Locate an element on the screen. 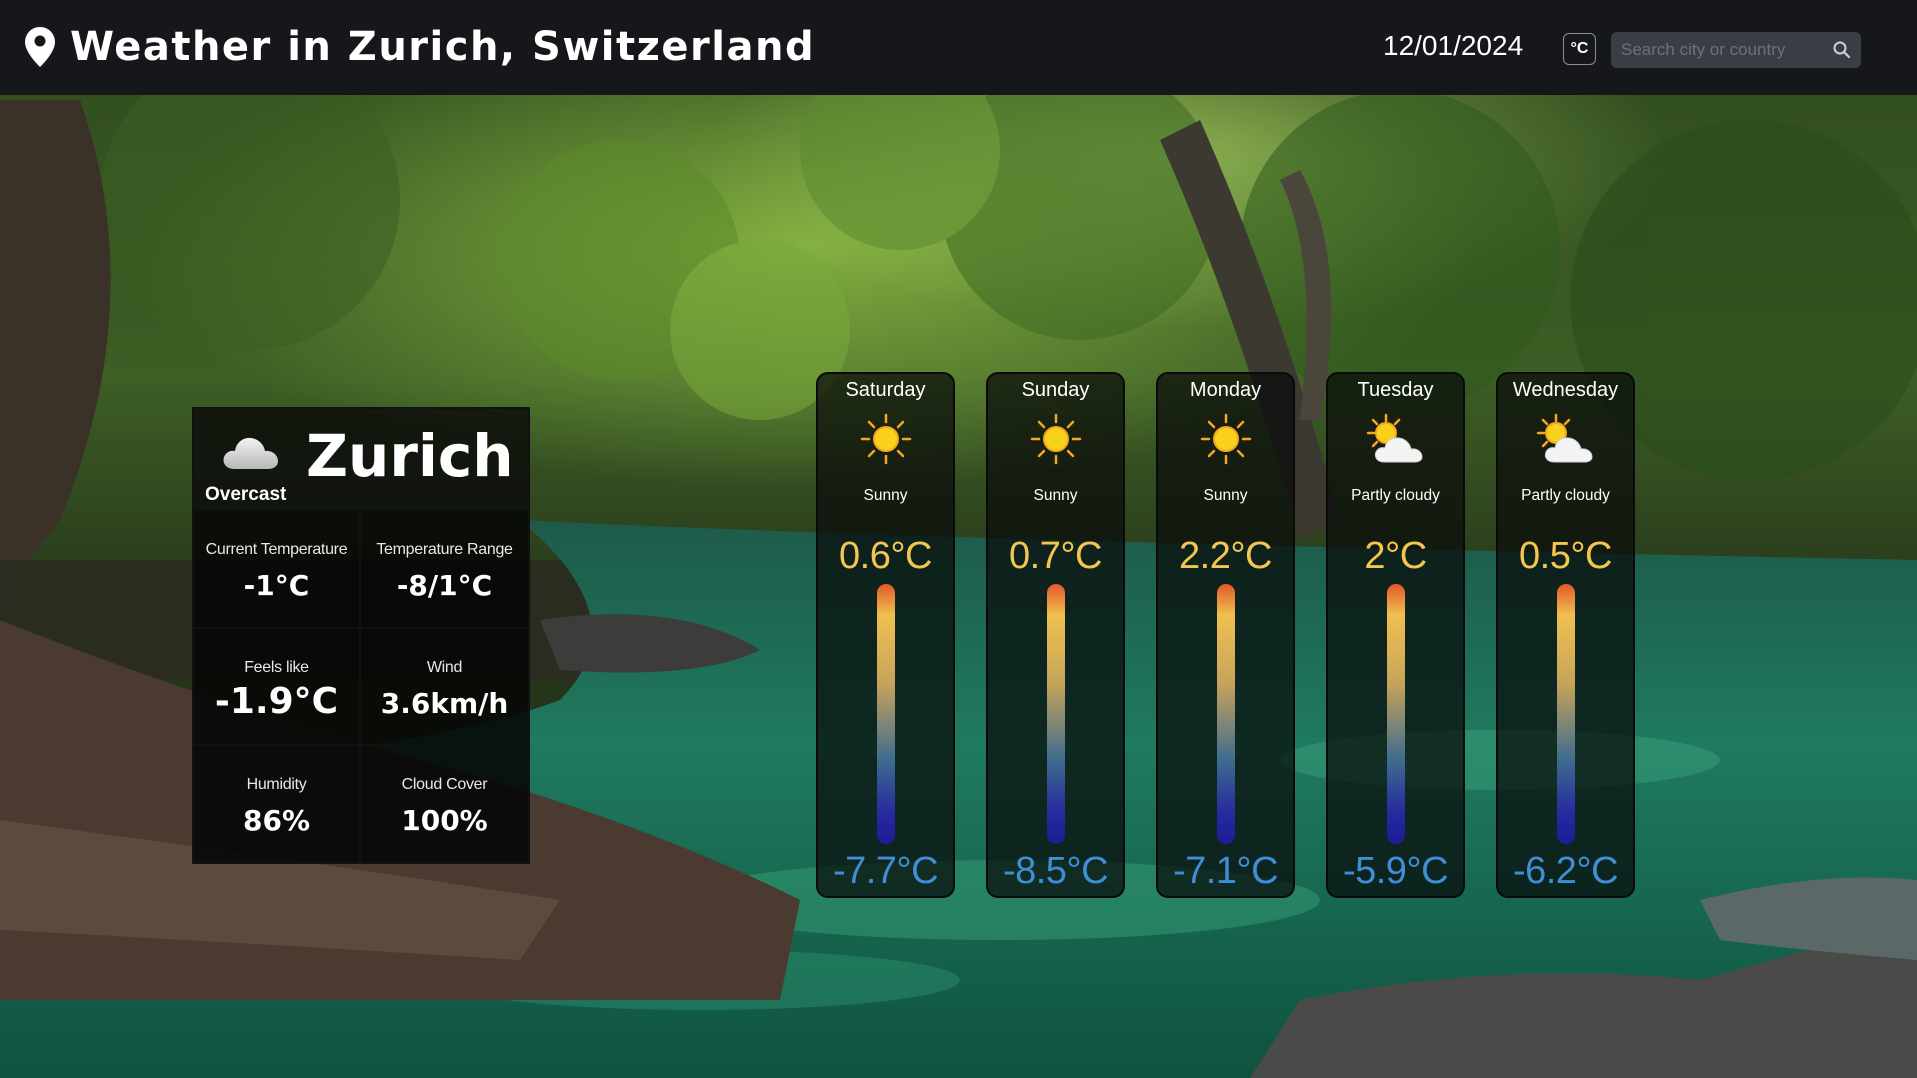 This screenshot has width=1917, height=1078. current-date: 12/01/2024 is located at coordinates (1453, 45).